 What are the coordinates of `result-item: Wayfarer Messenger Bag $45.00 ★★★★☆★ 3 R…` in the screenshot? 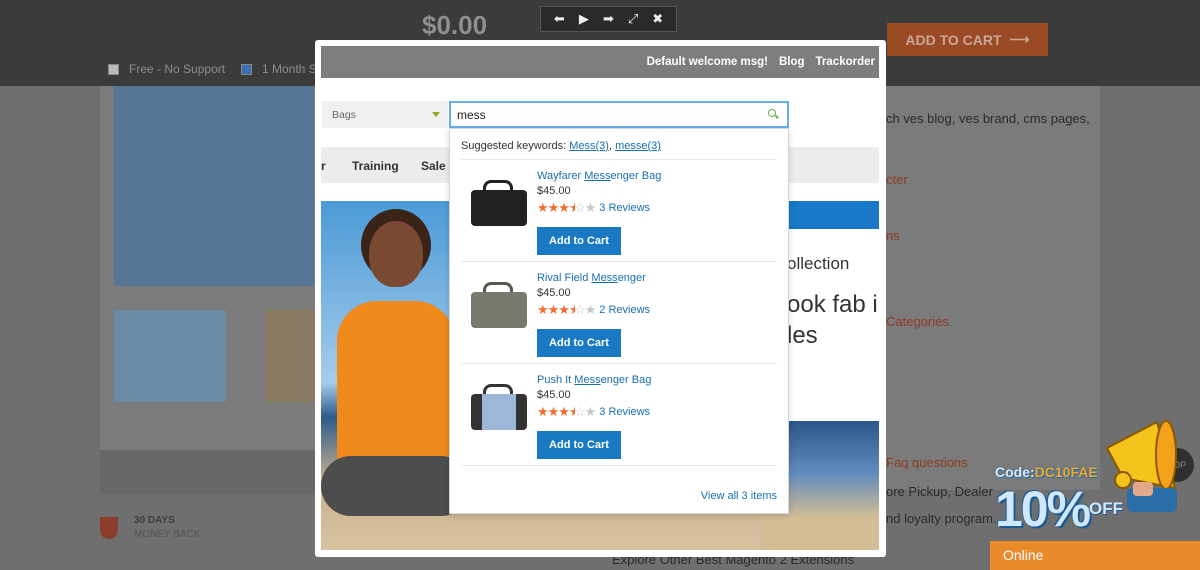 It's located at (619, 211).